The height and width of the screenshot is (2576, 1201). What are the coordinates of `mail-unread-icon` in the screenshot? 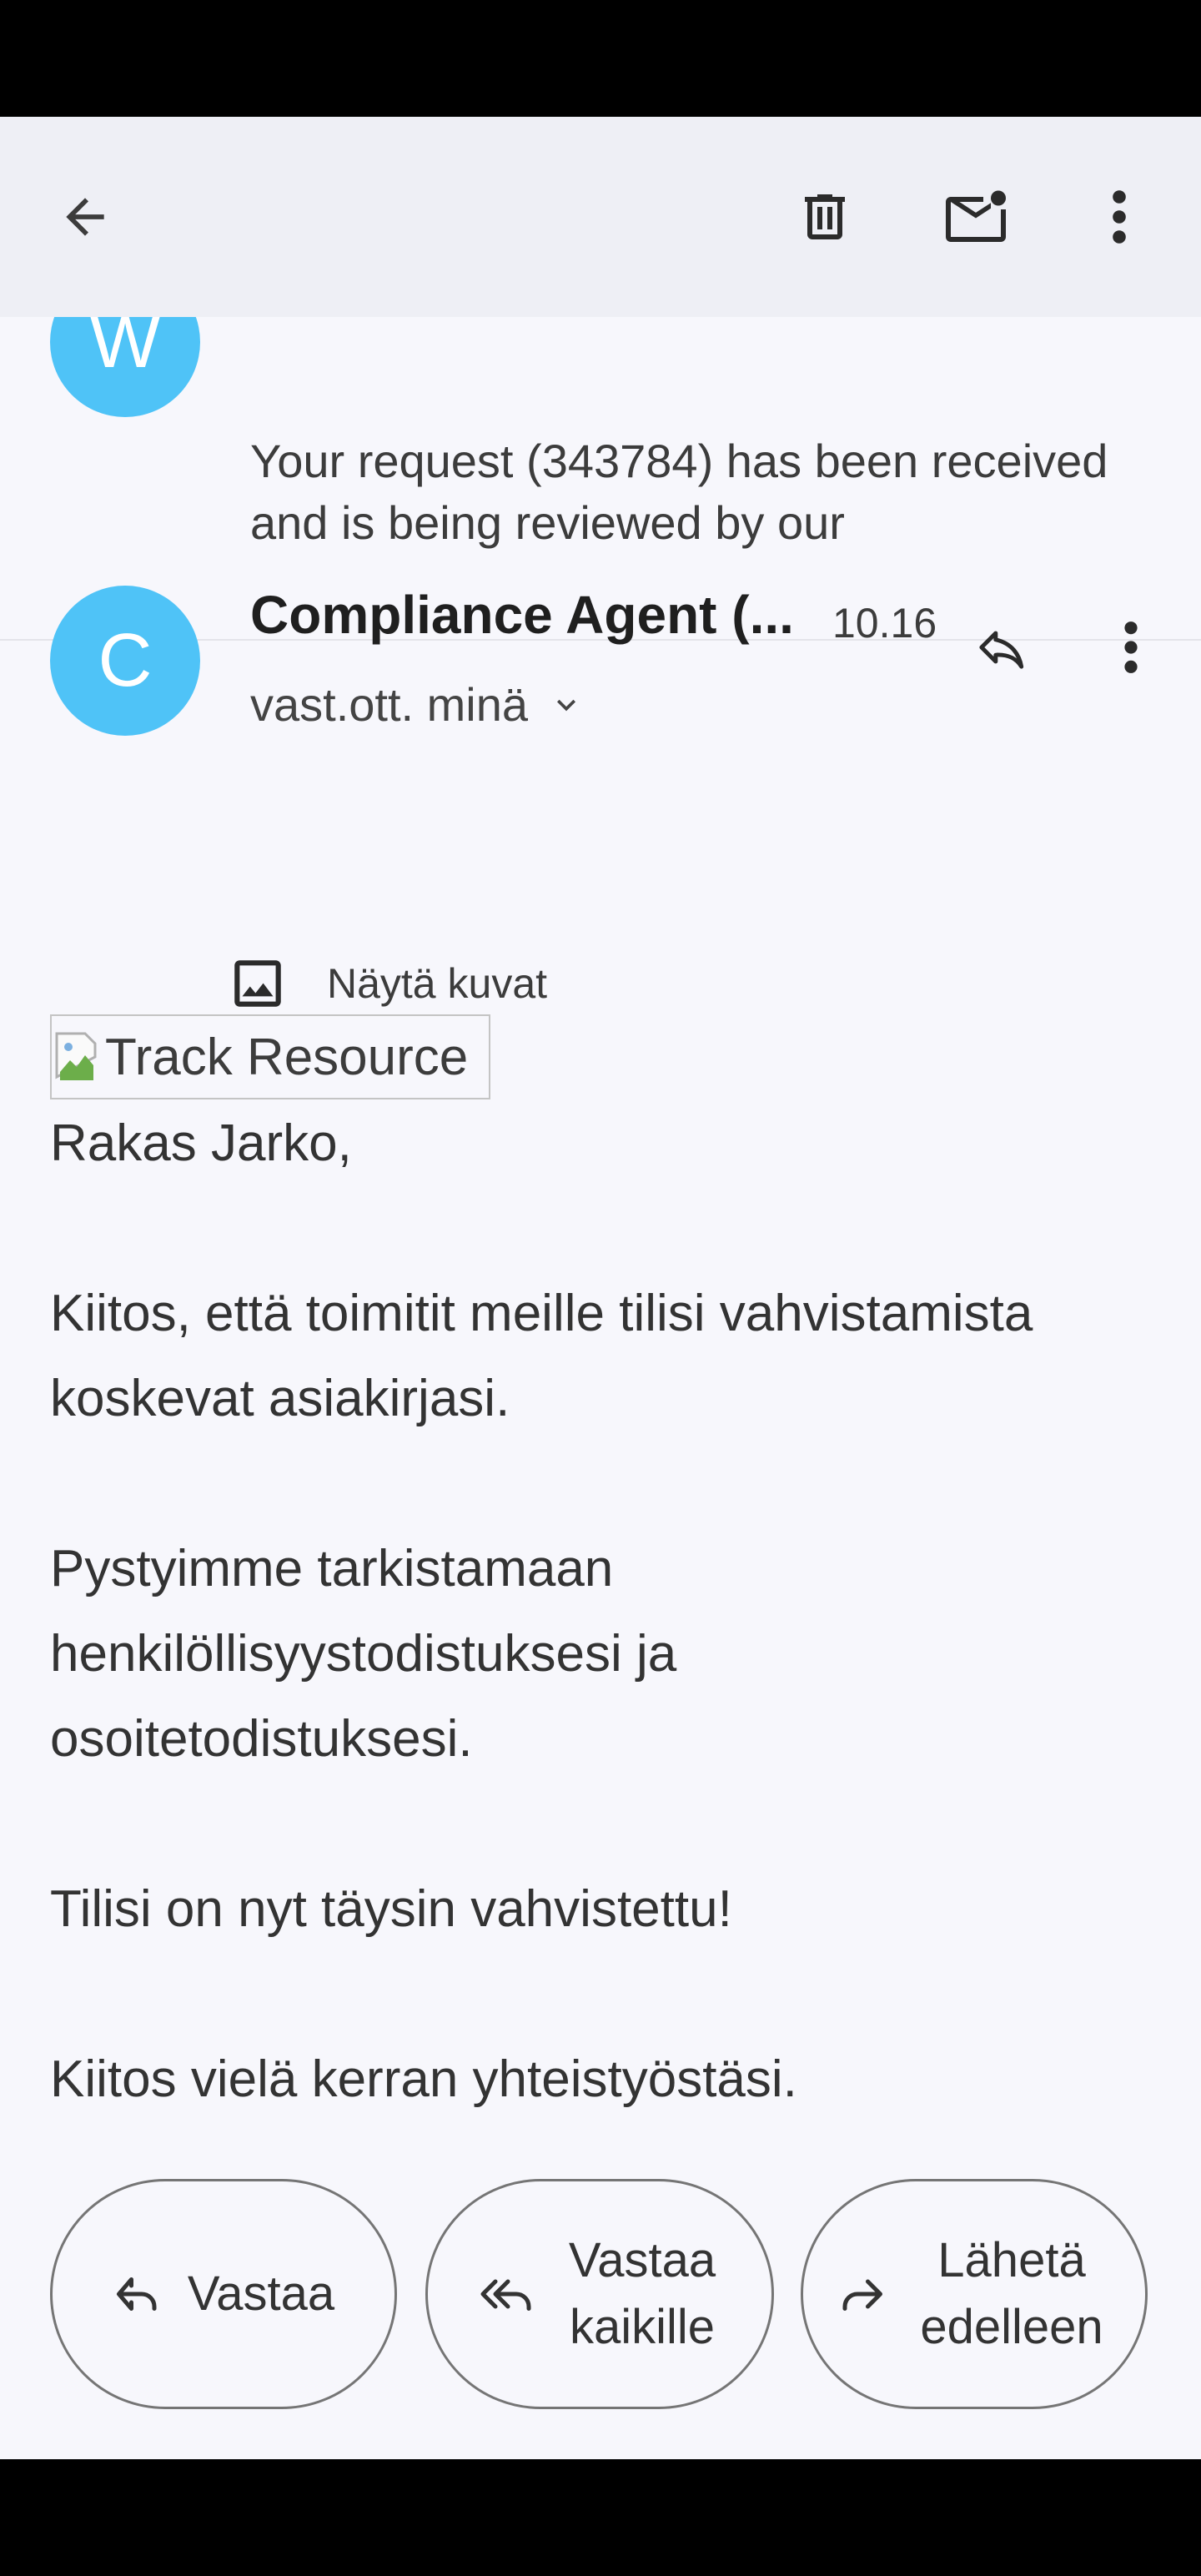 It's located at (976, 217).